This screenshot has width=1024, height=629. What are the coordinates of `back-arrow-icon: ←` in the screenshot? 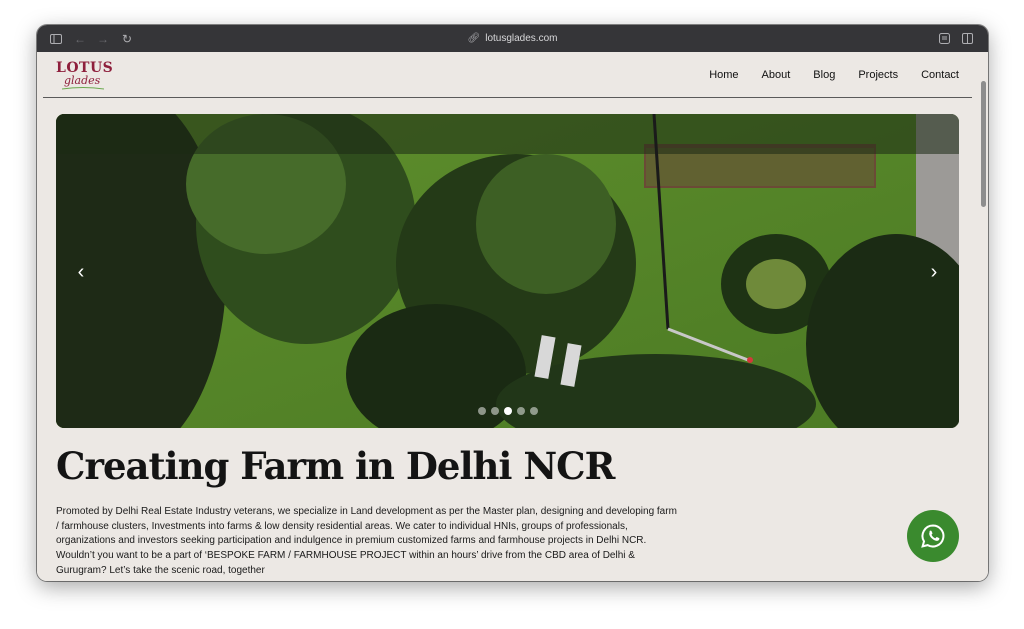 It's located at (80, 38).